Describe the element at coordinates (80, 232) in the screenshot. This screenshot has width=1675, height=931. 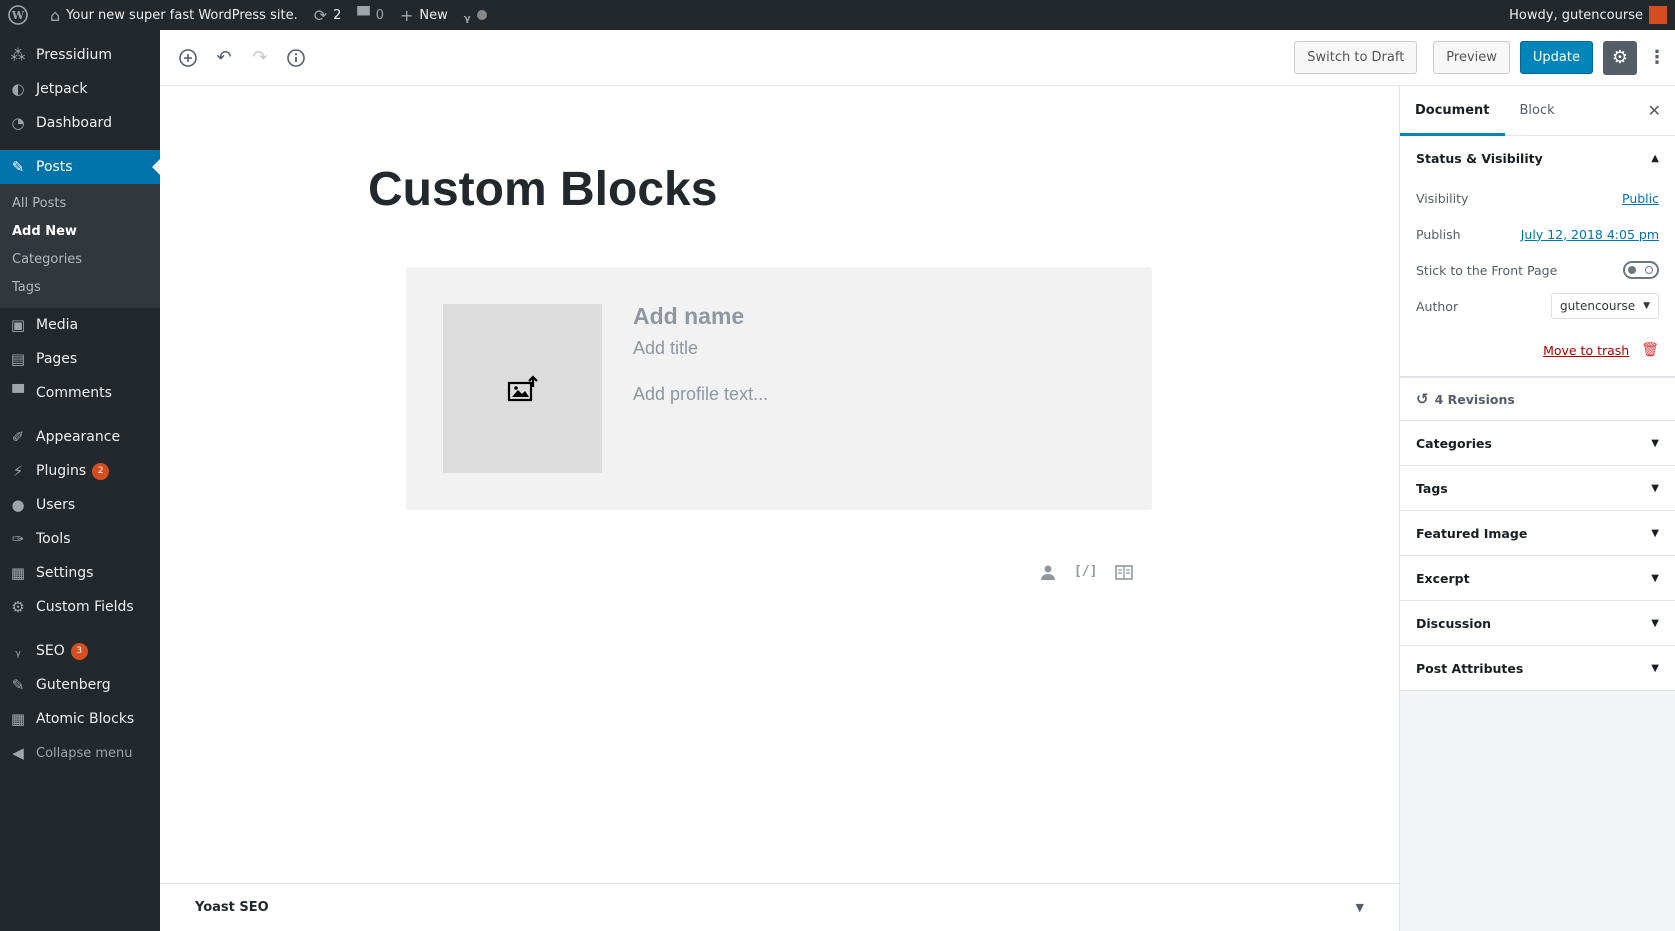
I see `submenu-add-new: Add New` at that location.